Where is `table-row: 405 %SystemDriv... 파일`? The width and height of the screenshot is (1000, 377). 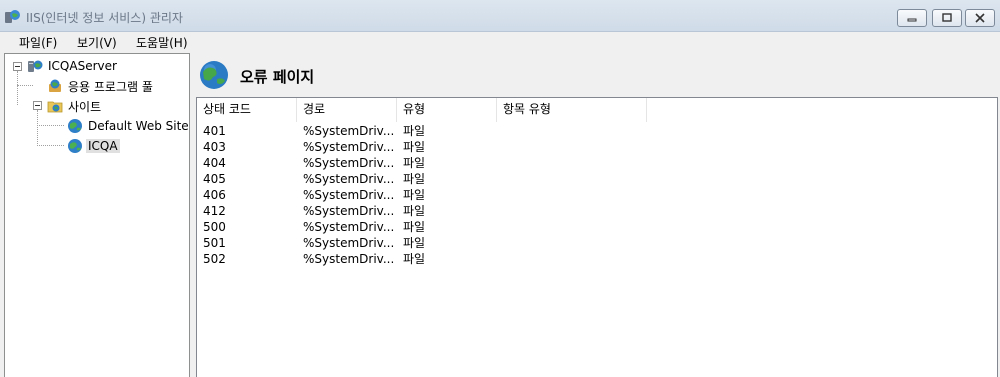
table-row: 405 %SystemDriv... 파일 is located at coordinates (597, 179).